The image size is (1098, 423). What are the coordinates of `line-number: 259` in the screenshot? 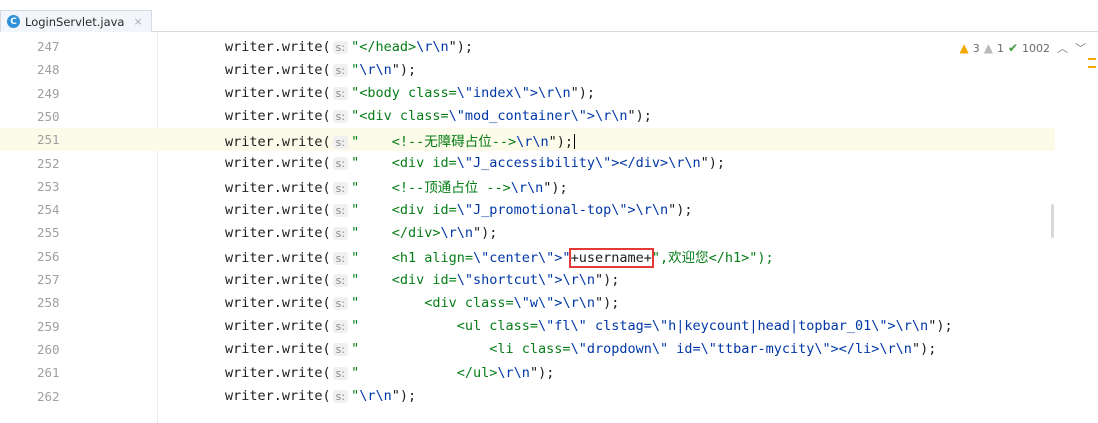 It's located at (57, 326).